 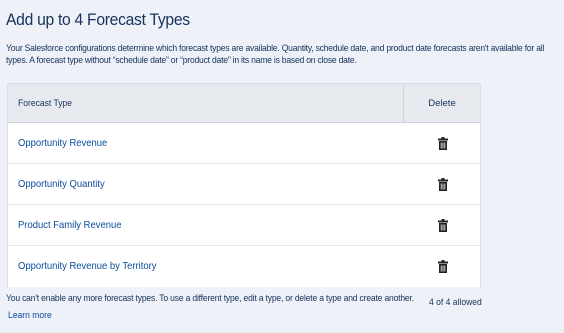 What do you see at coordinates (87, 266) in the screenshot?
I see `forecast-type-link: Opportunity Revenue by Territory` at bounding box center [87, 266].